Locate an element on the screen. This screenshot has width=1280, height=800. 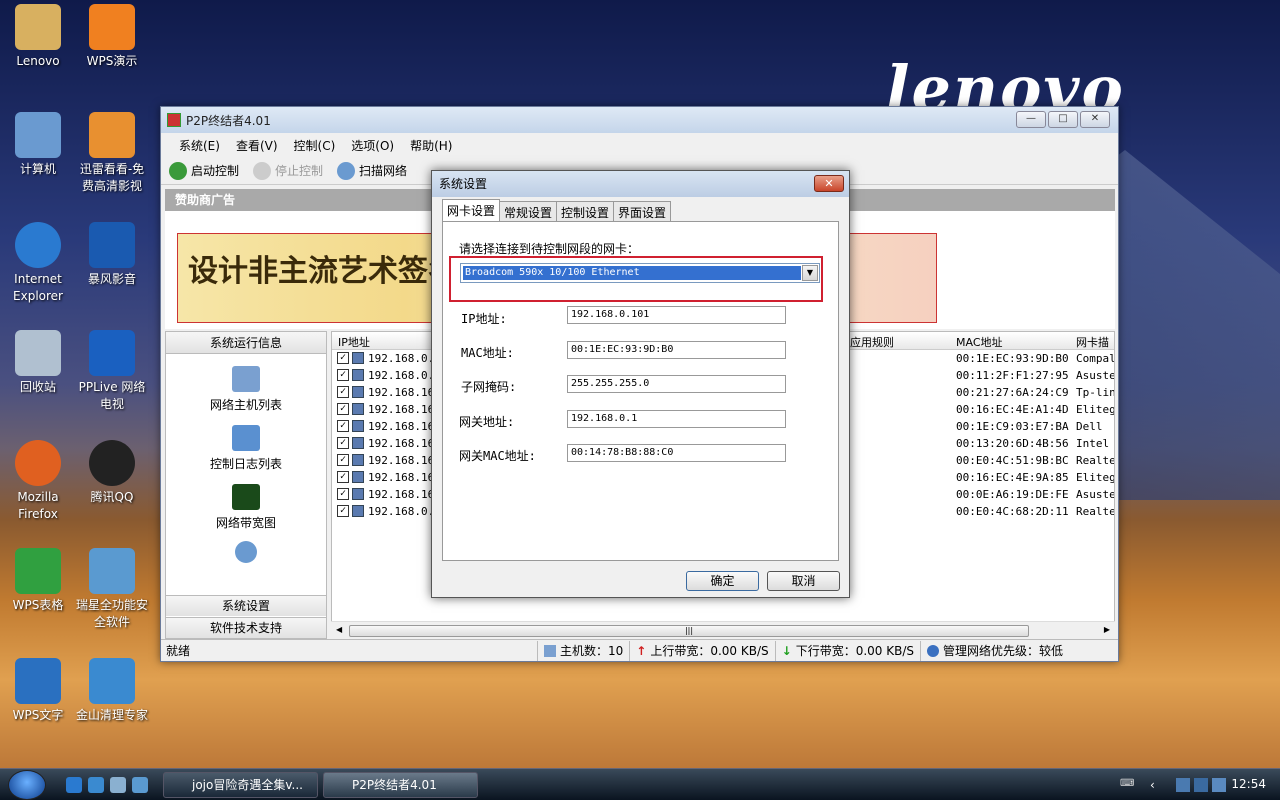
desktop-icon-wps-spreadsheet: WPS表格 is located at coordinates (38, 581).